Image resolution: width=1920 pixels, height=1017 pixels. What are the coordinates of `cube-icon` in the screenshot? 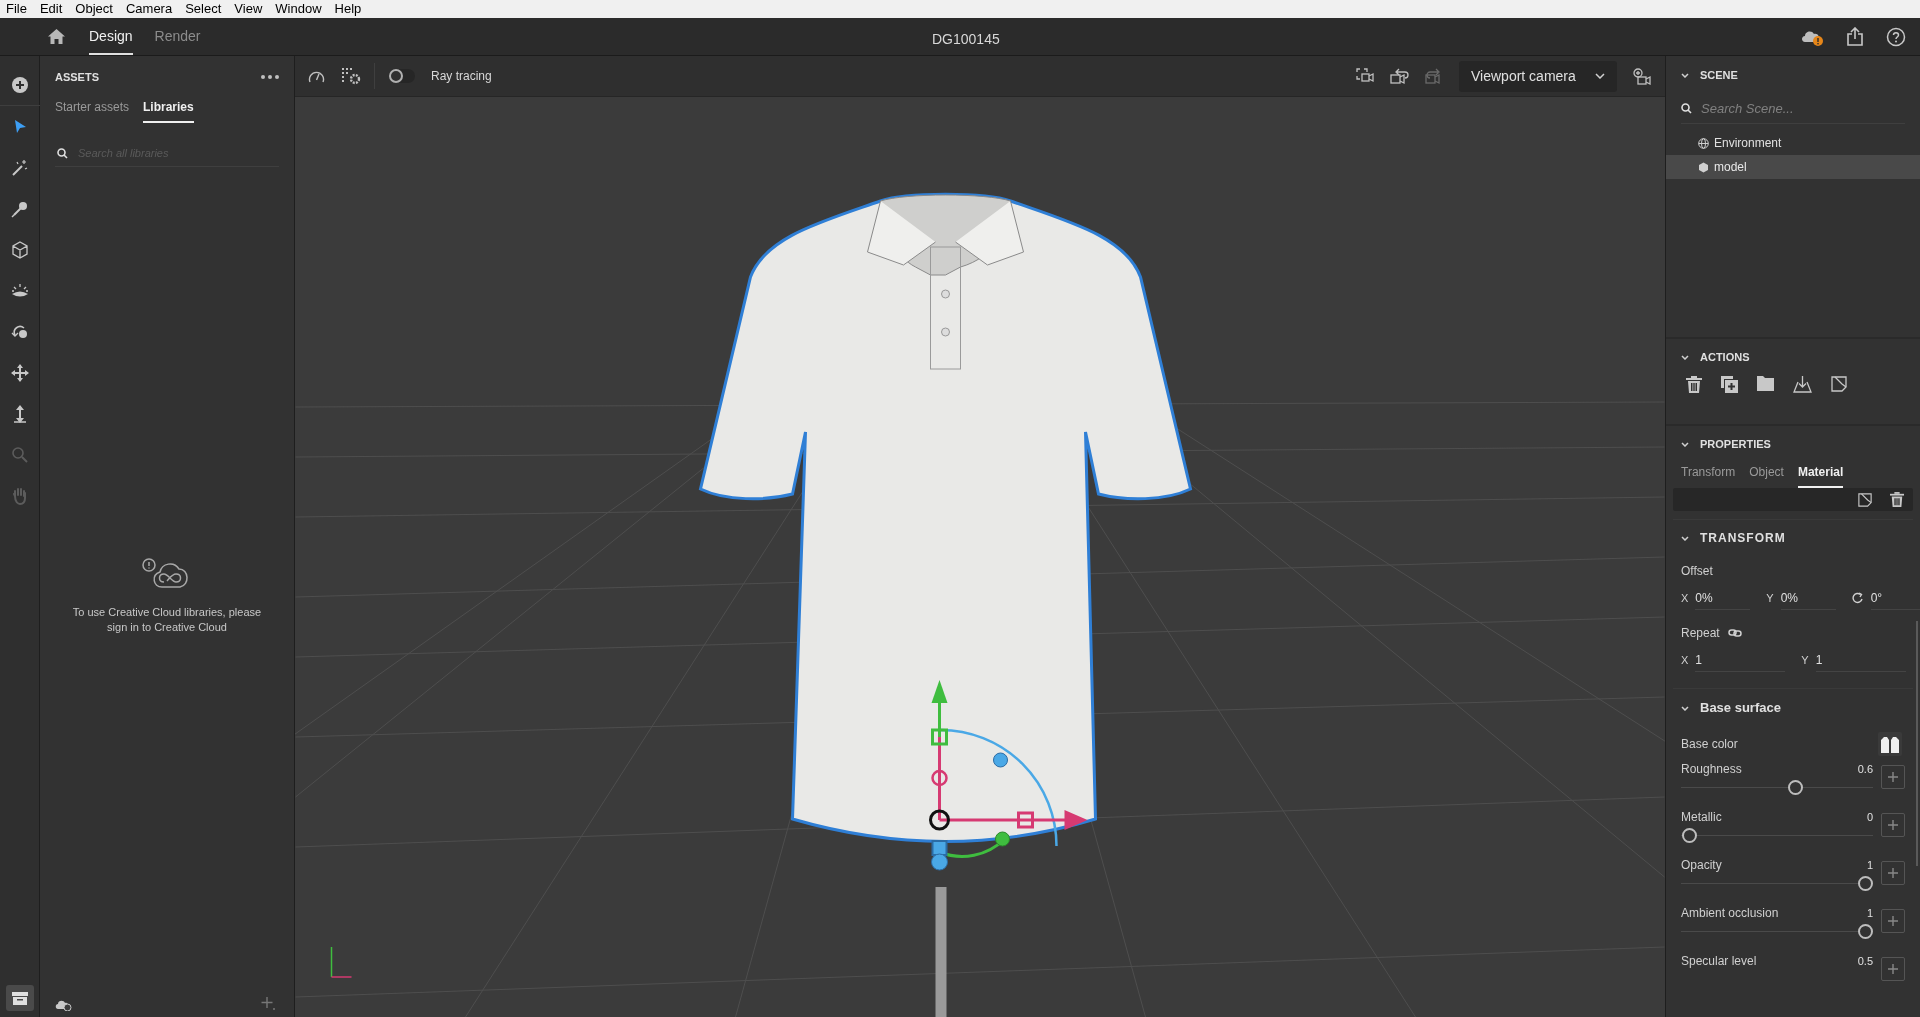 It's located at (19, 249).